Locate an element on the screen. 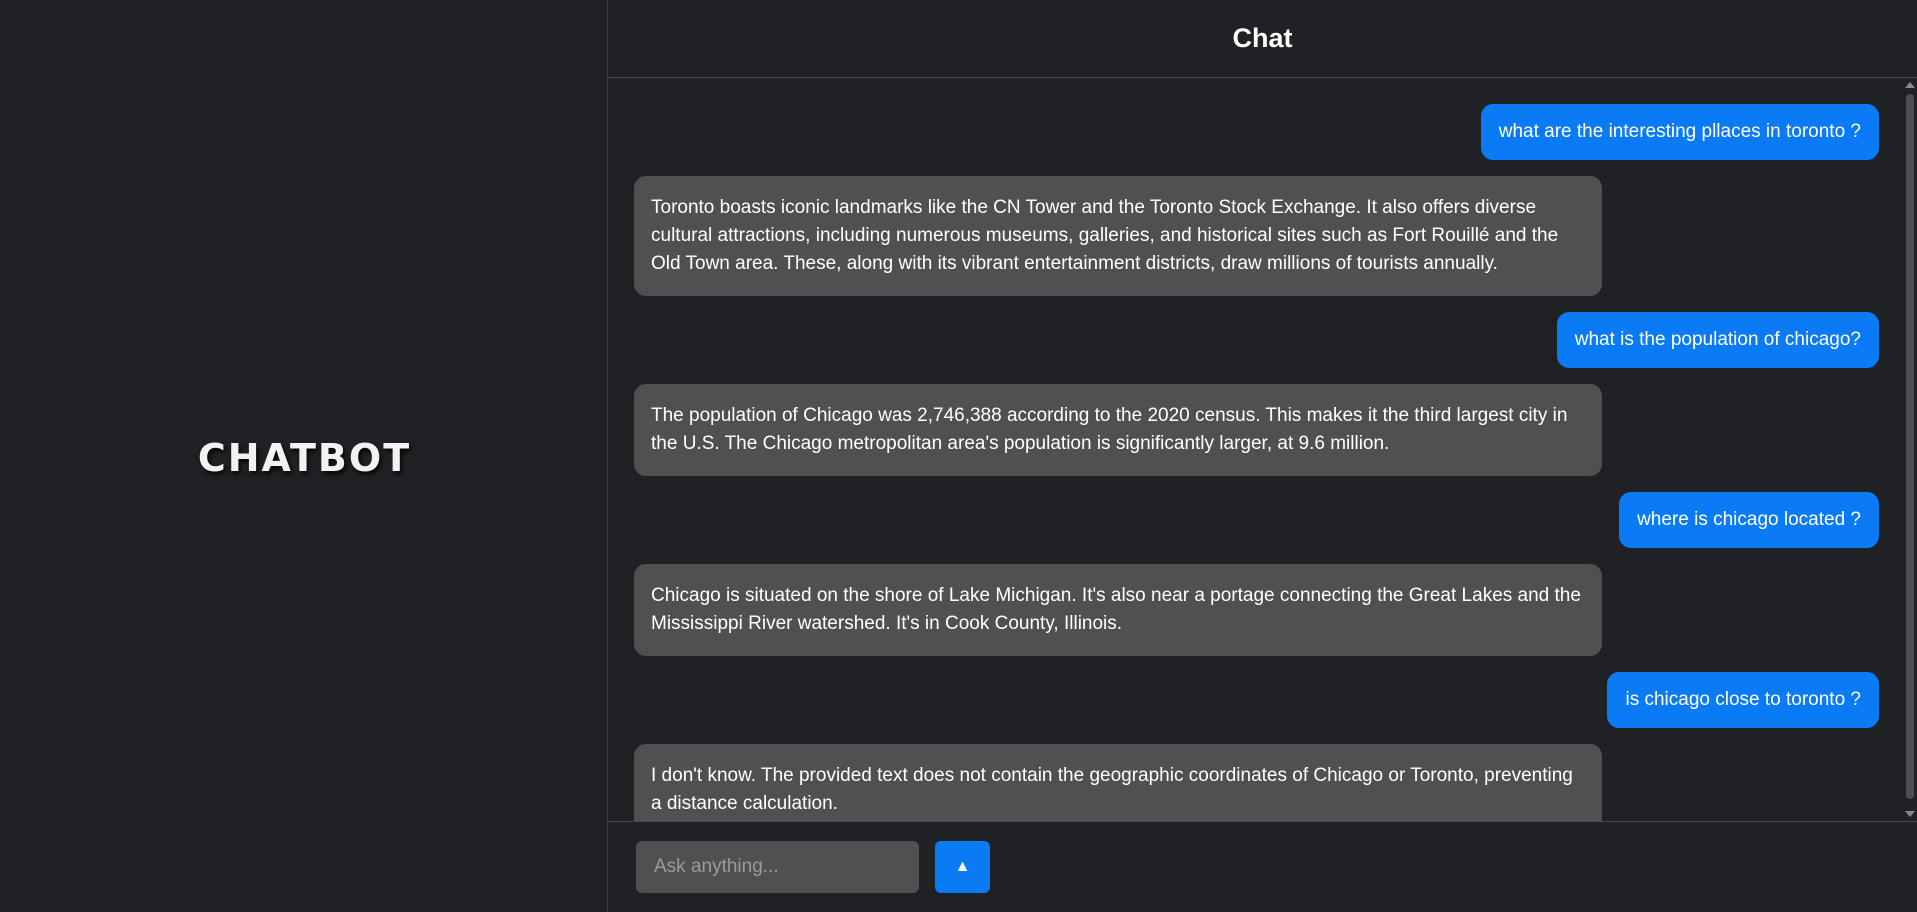 Image resolution: width=1917 pixels, height=912 pixels. user-message-bubble: is chicago close to toronto ? is located at coordinates (1743, 700).